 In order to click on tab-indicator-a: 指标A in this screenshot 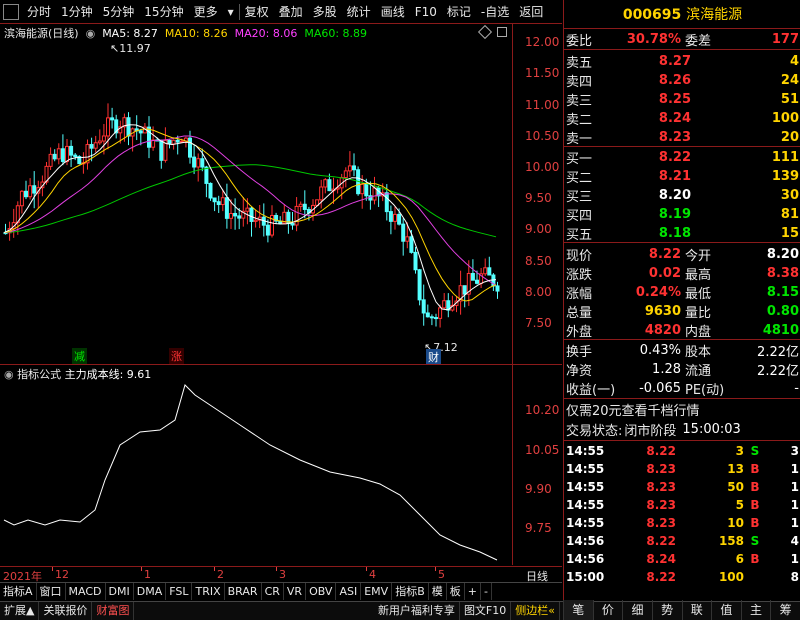, I will do `click(18, 591)`.